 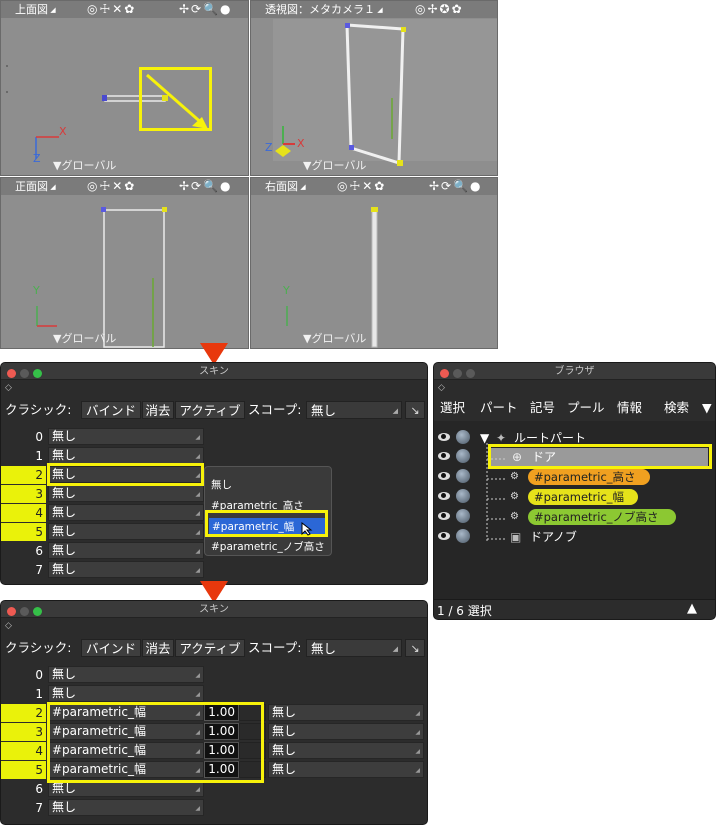 I want to click on skin2-toolbar: クラシック: バインド 消去 アクティブ スコープ: 無し ↘, so click(x=214, y=648).